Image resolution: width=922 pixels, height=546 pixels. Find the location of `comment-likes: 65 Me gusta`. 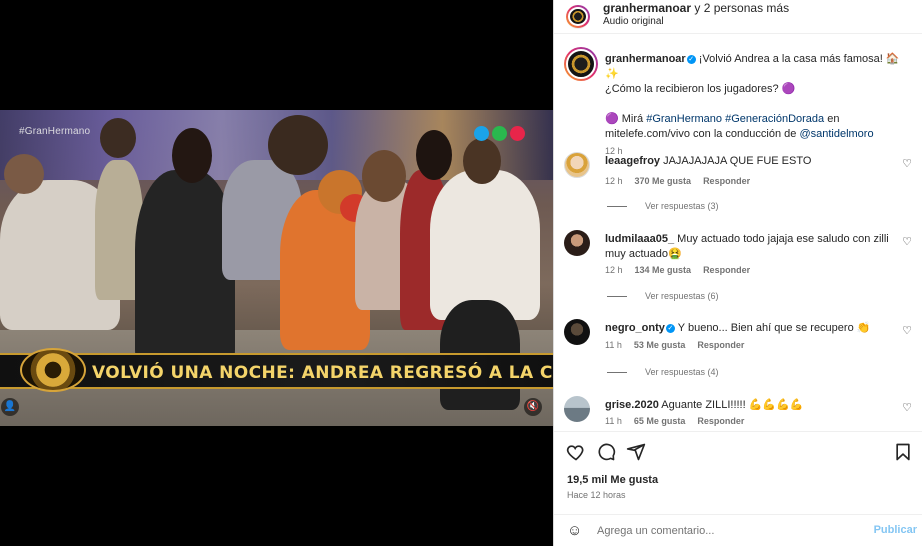

comment-likes: 65 Me gusta is located at coordinates (660, 421).